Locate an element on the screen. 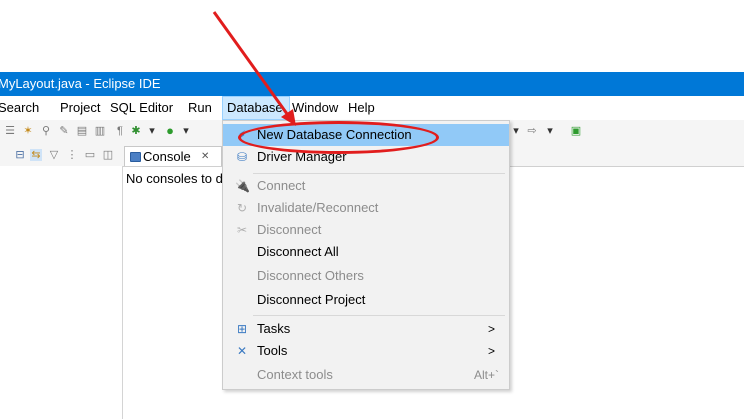 This screenshot has height=420, width=744. arrow-head is located at coordinates (288, 117).